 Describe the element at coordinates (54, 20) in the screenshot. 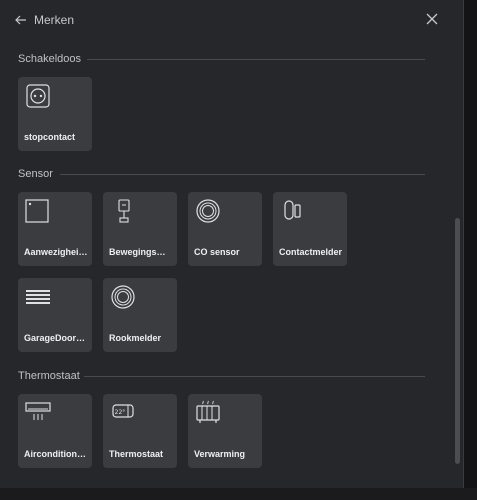

I see `back-label: Merken` at that location.